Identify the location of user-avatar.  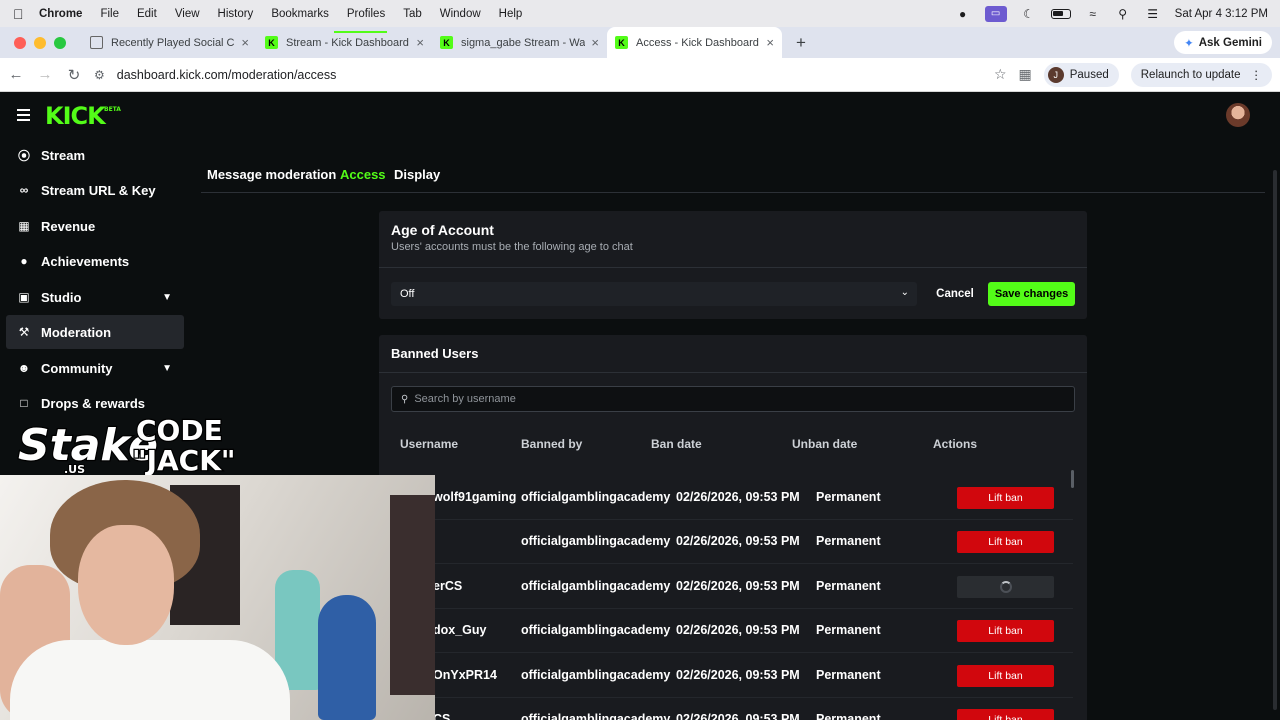
(1238, 115).